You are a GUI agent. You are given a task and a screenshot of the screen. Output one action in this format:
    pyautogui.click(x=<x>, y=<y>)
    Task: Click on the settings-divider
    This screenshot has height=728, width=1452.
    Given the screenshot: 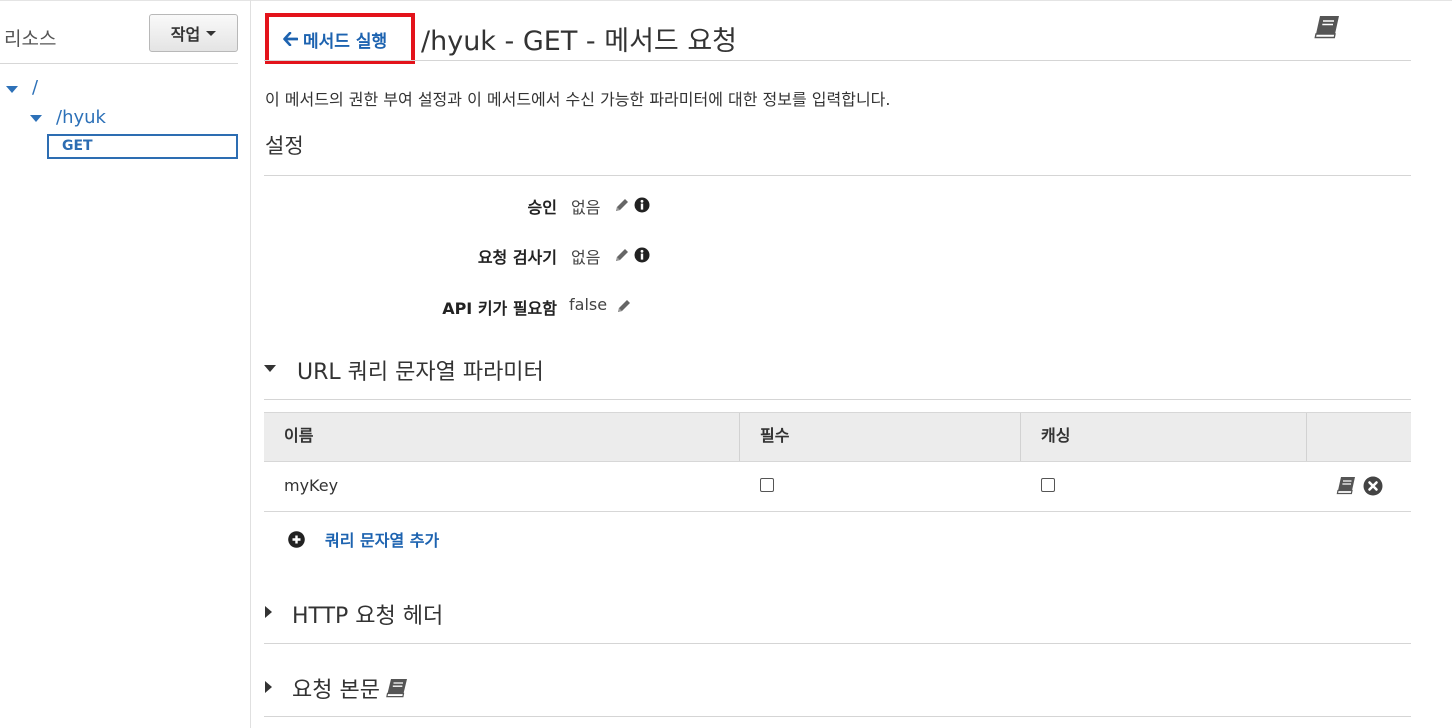 What is the action you would take?
    pyautogui.click(x=837, y=175)
    